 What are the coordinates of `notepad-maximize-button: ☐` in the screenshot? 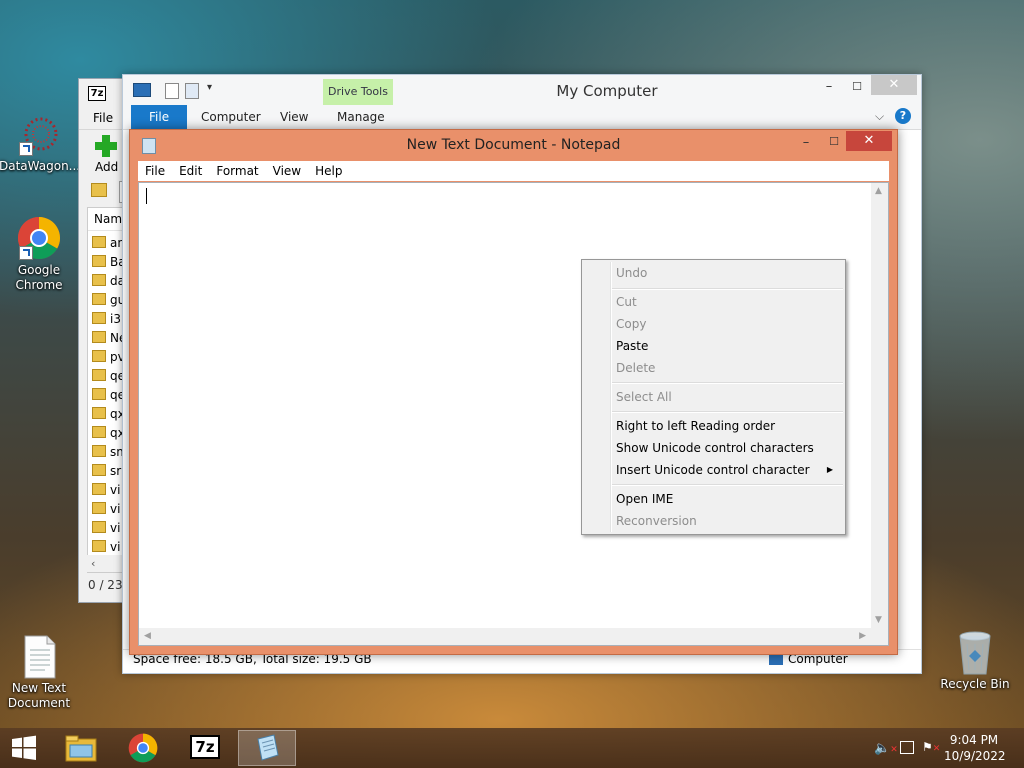 It's located at (834, 142).